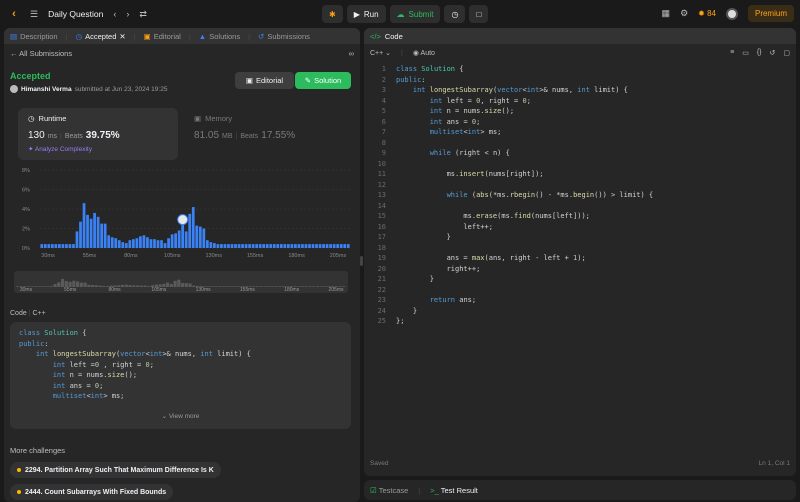 The width and height of the screenshot is (800, 502). Describe the element at coordinates (684, 13) in the screenshot. I see `gear-icon: ⚙` at that location.